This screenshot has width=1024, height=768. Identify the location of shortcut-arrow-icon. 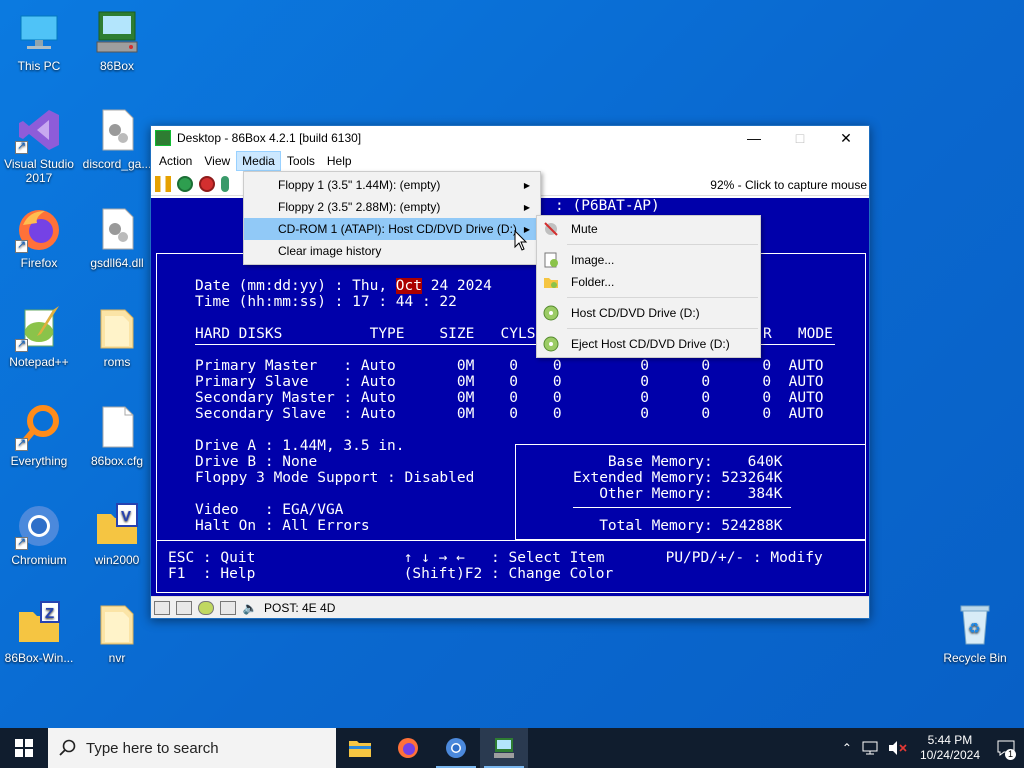
(21, 146).